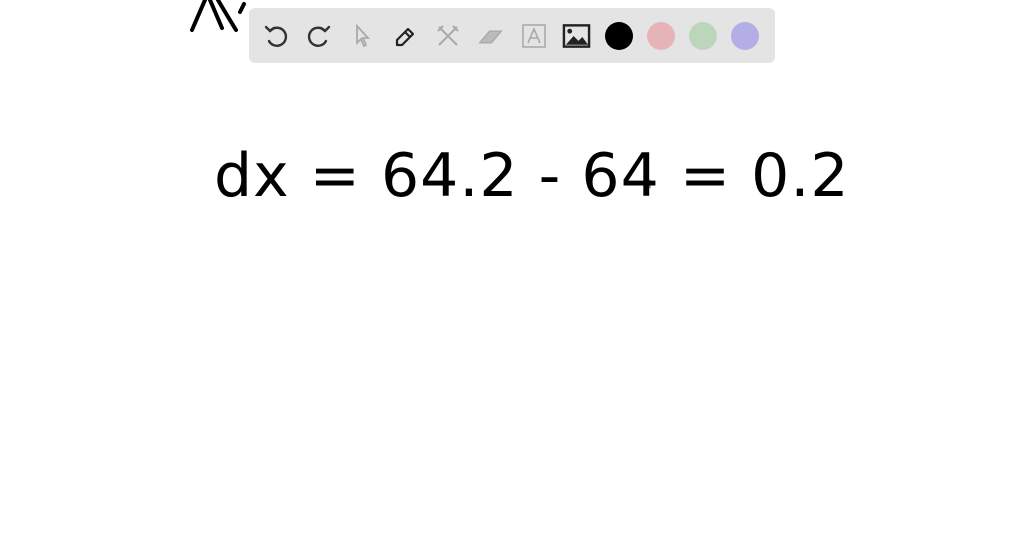 The height and width of the screenshot is (552, 1024). I want to click on text-button, so click(533, 35).